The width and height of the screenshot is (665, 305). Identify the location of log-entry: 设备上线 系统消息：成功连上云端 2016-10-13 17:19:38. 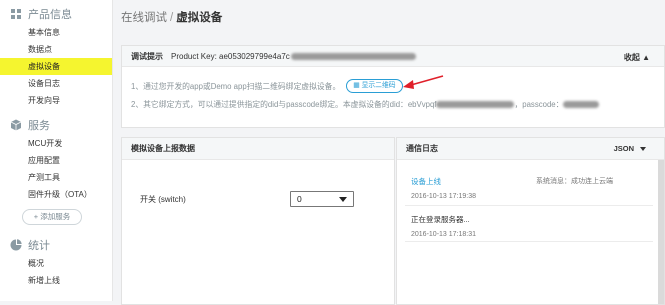
(526, 188).